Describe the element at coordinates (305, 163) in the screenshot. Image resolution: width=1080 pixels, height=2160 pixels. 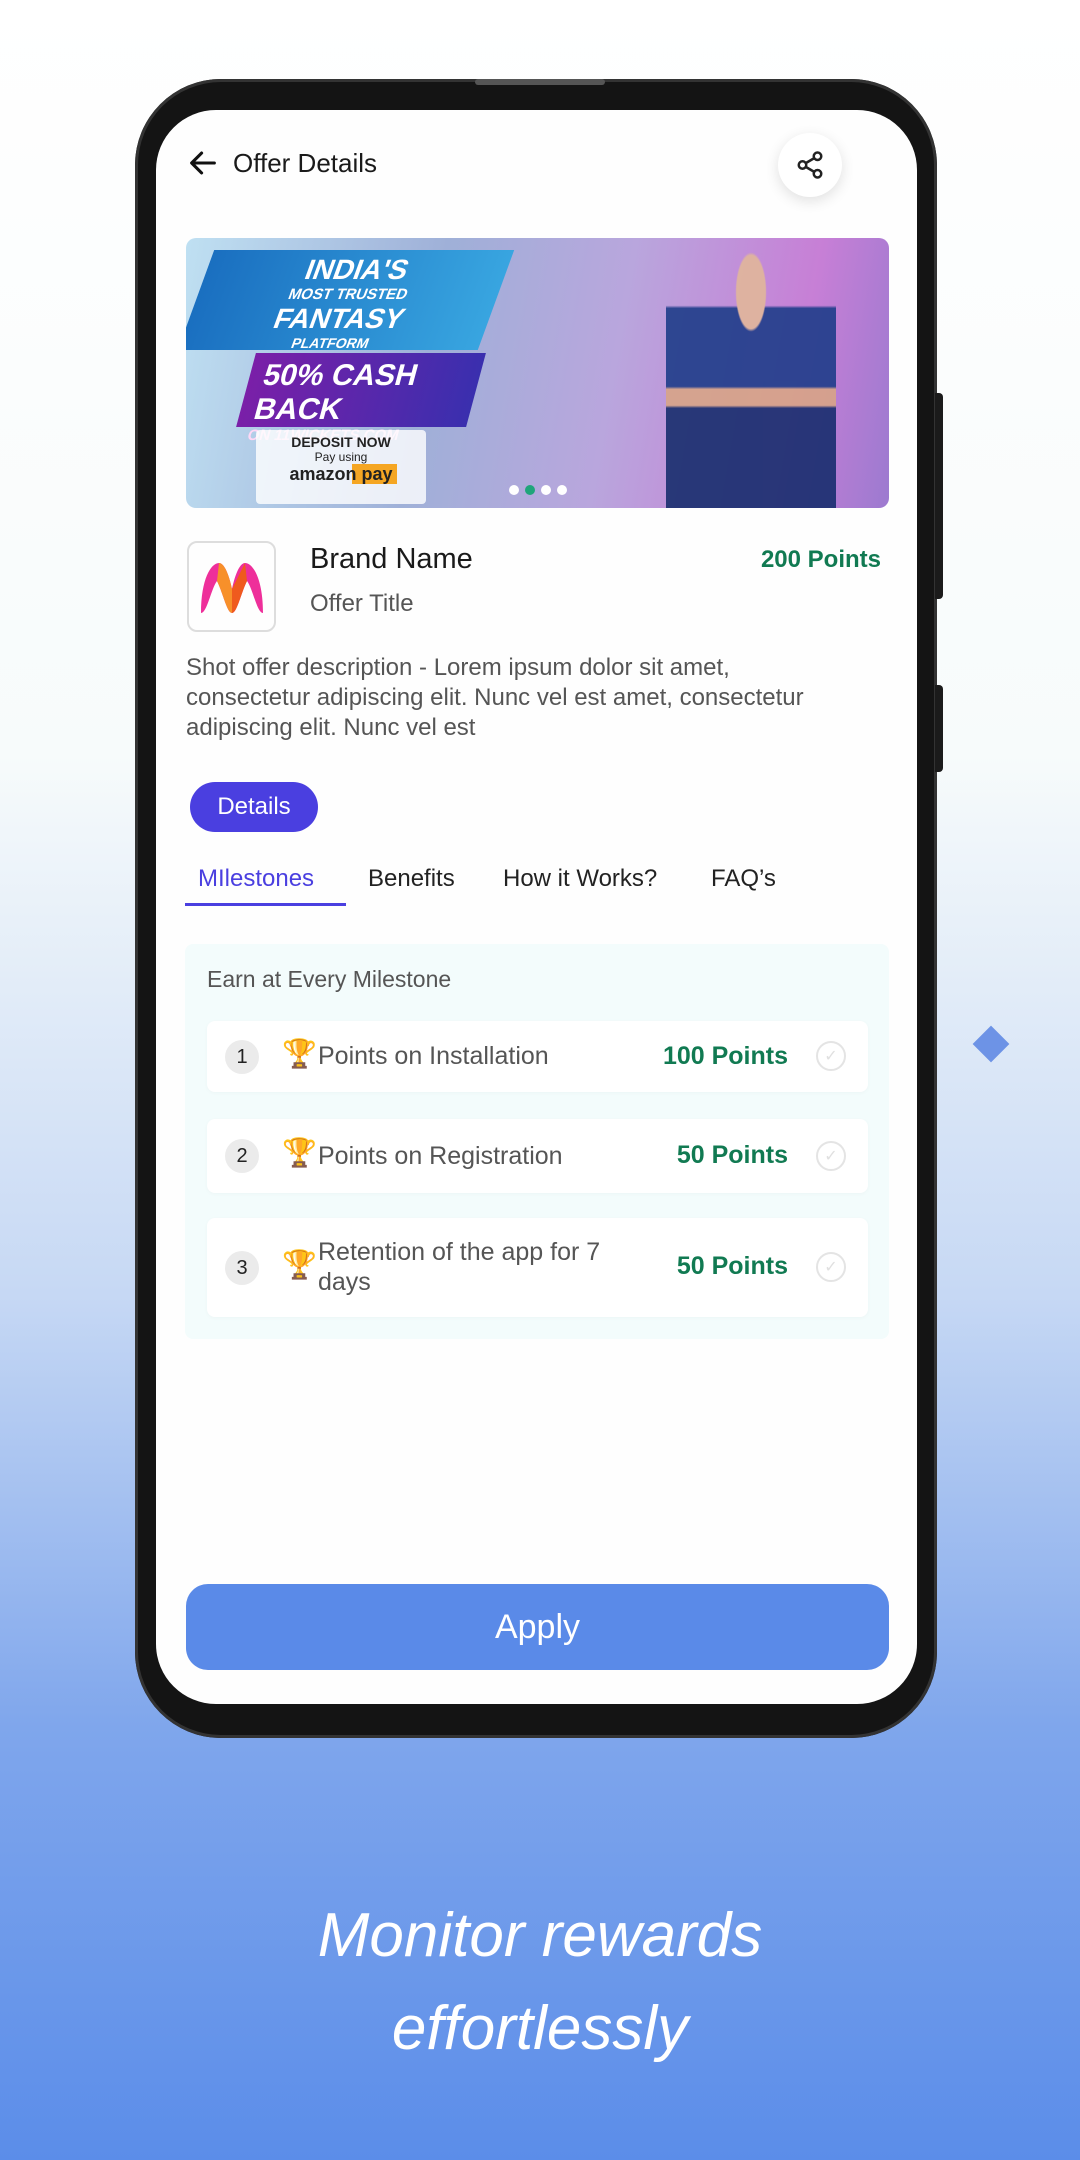
I see `page-title: Offer Details` at that location.